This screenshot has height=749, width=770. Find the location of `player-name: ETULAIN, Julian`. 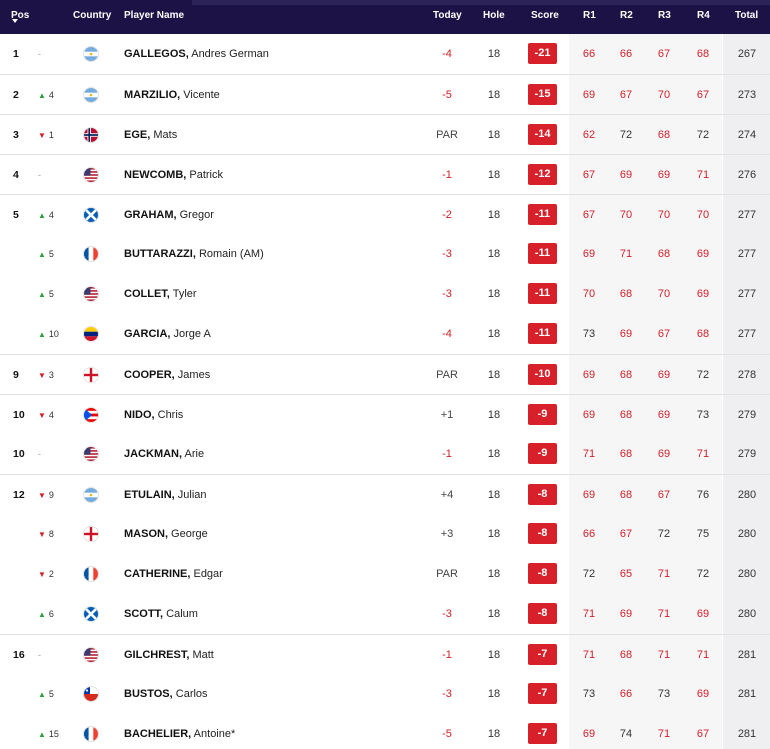

player-name: ETULAIN, Julian is located at coordinates (165, 495).